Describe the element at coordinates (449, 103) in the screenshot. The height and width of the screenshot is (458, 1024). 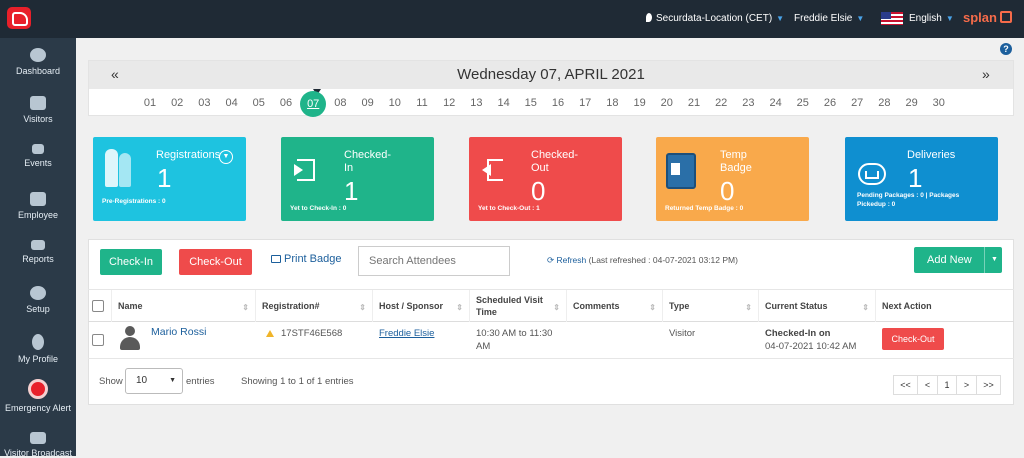
I see `day-item: 12` at that location.